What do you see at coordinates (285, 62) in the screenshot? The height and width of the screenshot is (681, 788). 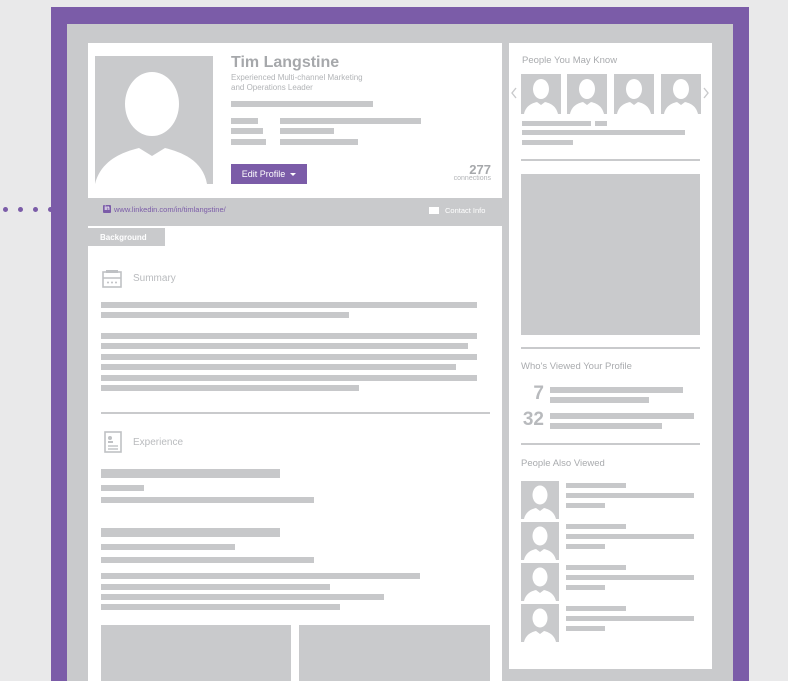 I see `profile-name: Tim Langstine` at bounding box center [285, 62].